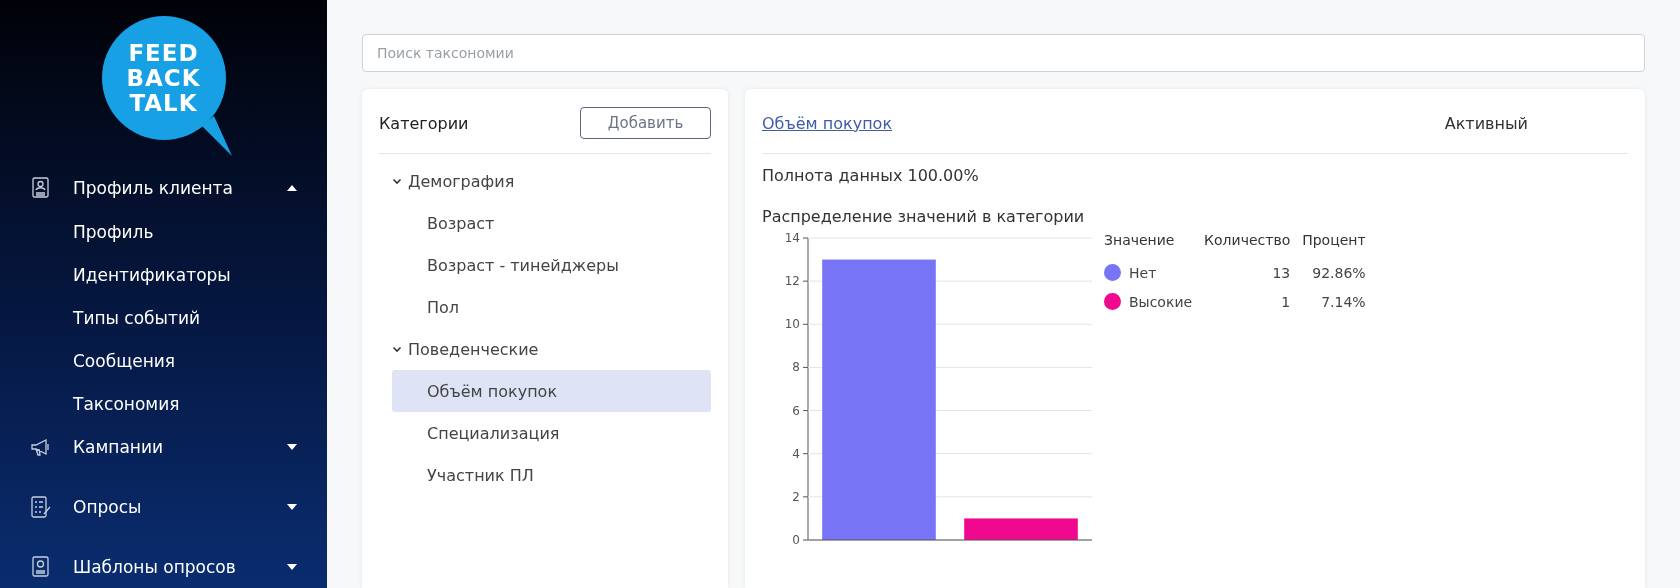  What do you see at coordinates (792, 281) in the screenshot?
I see `tick-label: 12` at bounding box center [792, 281].